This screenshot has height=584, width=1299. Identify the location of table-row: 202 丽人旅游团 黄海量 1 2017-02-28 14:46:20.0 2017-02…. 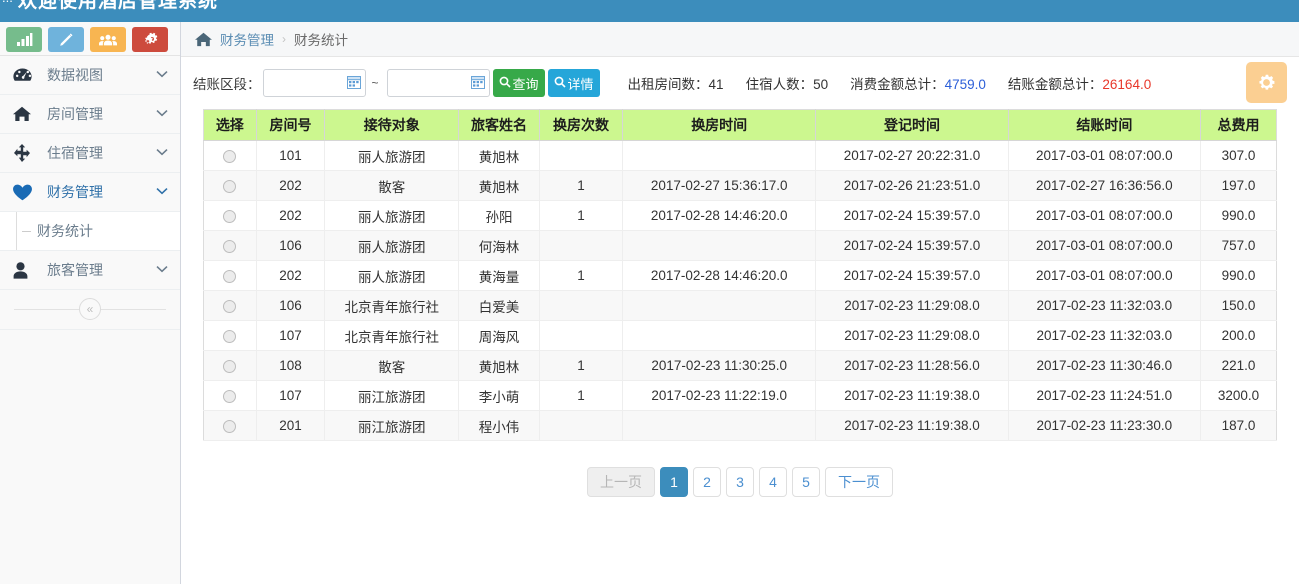
(740, 275).